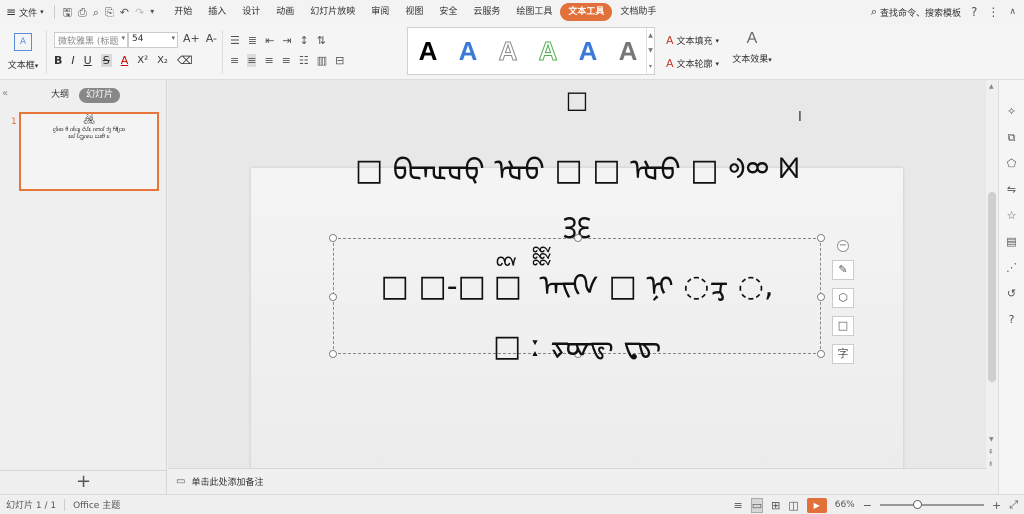 Image resolution: width=1024 pixels, height=514 pixels. What do you see at coordinates (332, 12) in the screenshot?
I see `tab-slideshow: 幻灯片放映` at bounding box center [332, 12].